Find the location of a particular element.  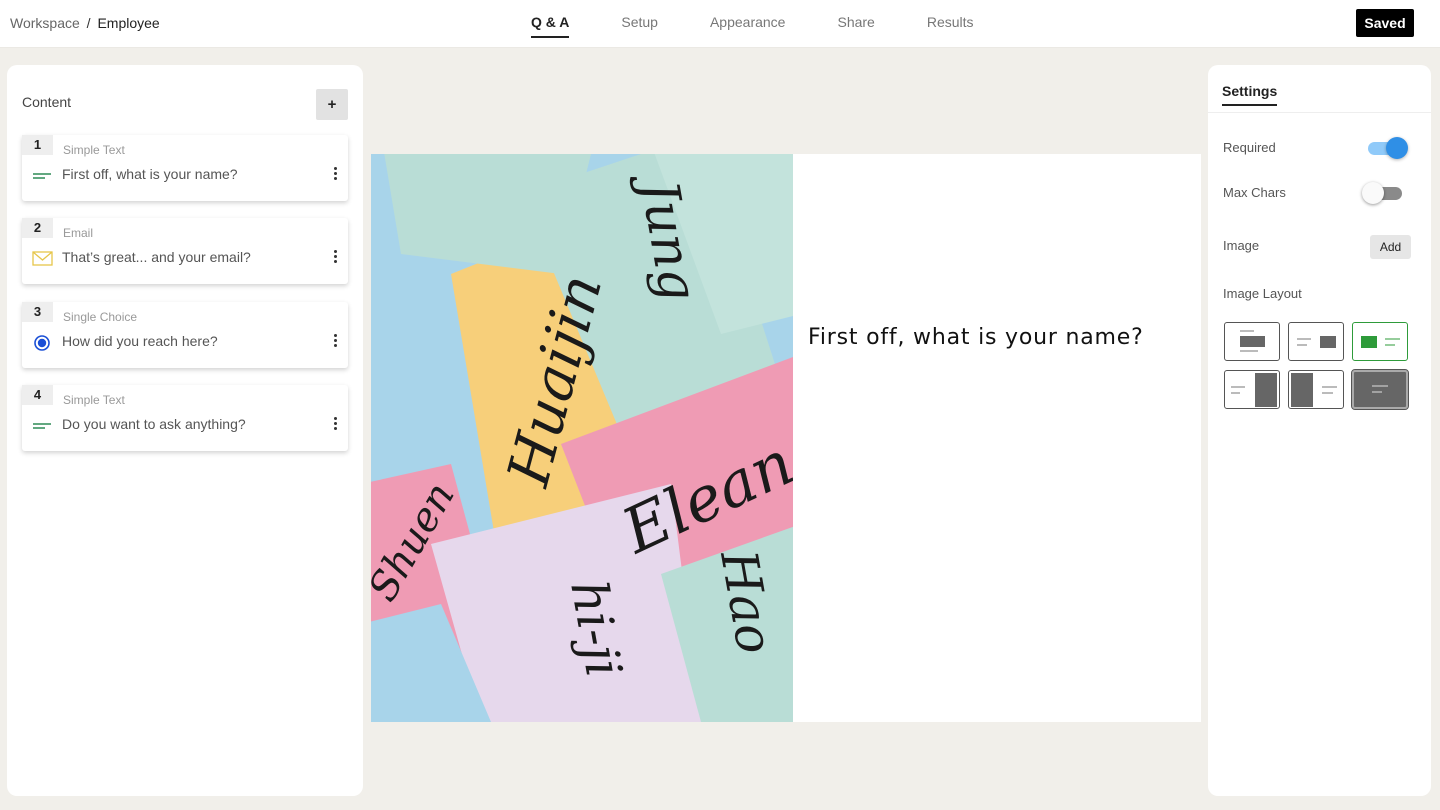

content-title: Content is located at coordinates (47, 102).